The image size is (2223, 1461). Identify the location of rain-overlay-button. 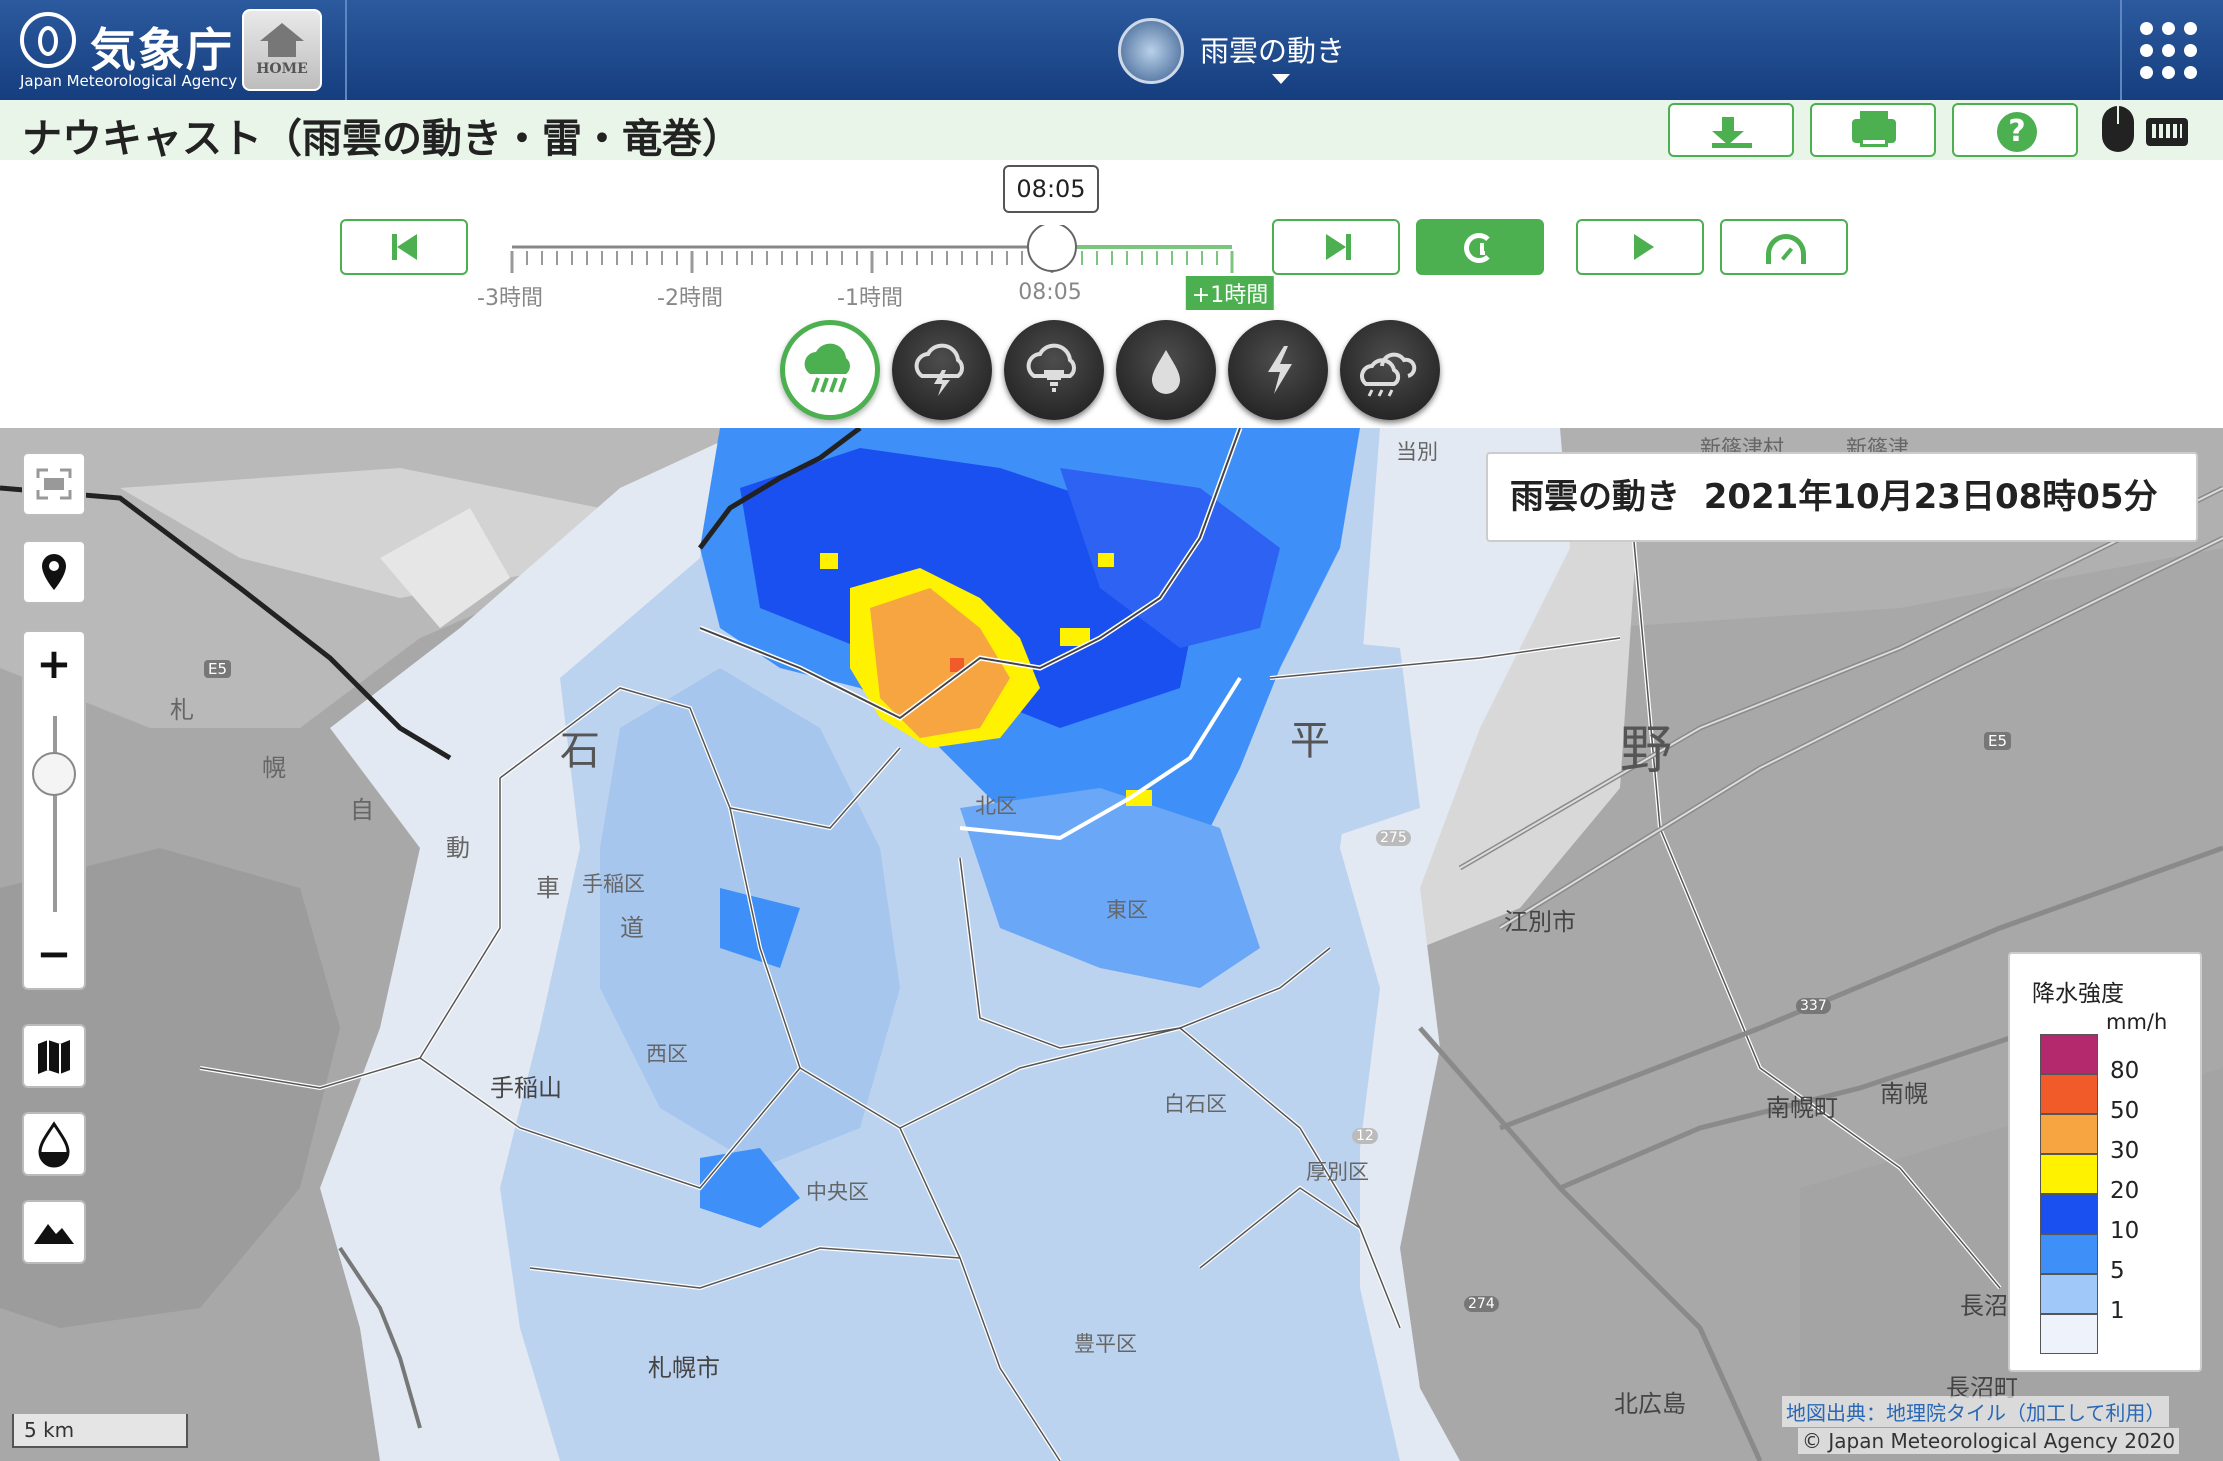
(54, 1144).